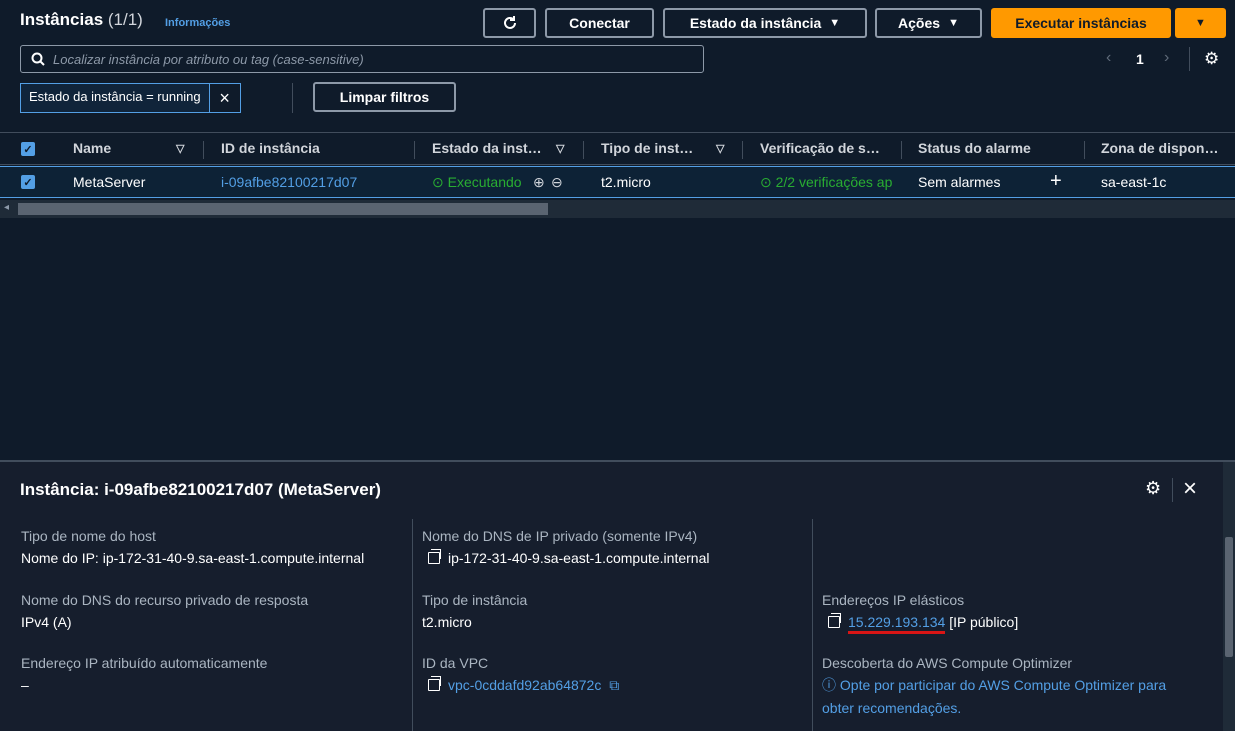 This screenshot has height=731, width=1235. I want to click on clear-filters-label: Limpar filtros, so click(384, 97).